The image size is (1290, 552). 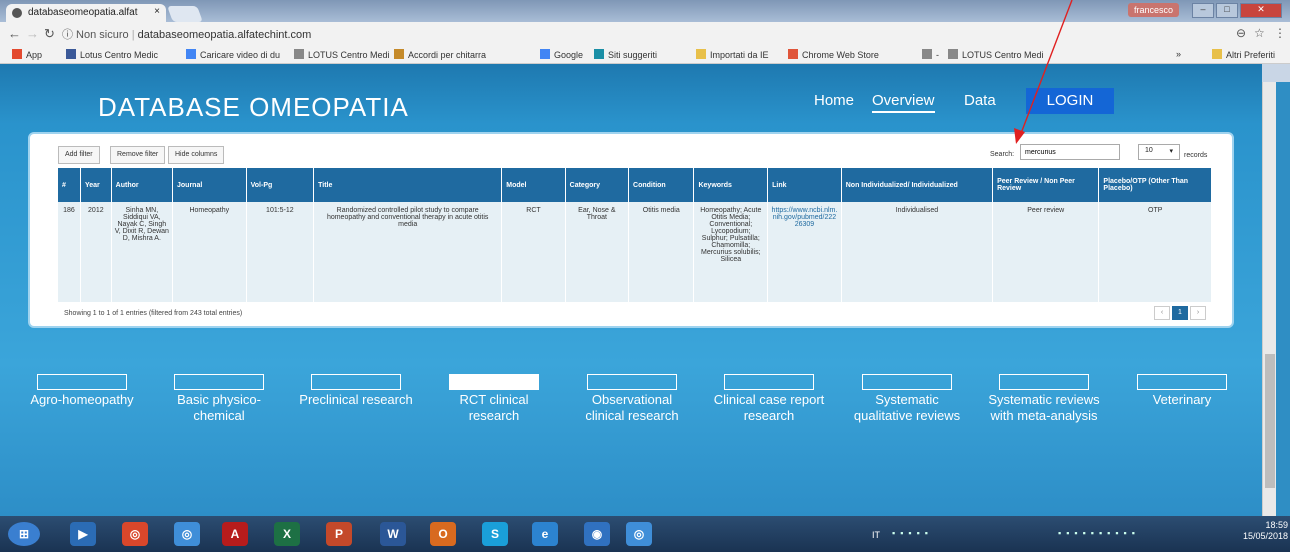 What do you see at coordinates (443, 534) in the screenshot?
I see `outlook-icon: O` at bounding box center [443, 534].